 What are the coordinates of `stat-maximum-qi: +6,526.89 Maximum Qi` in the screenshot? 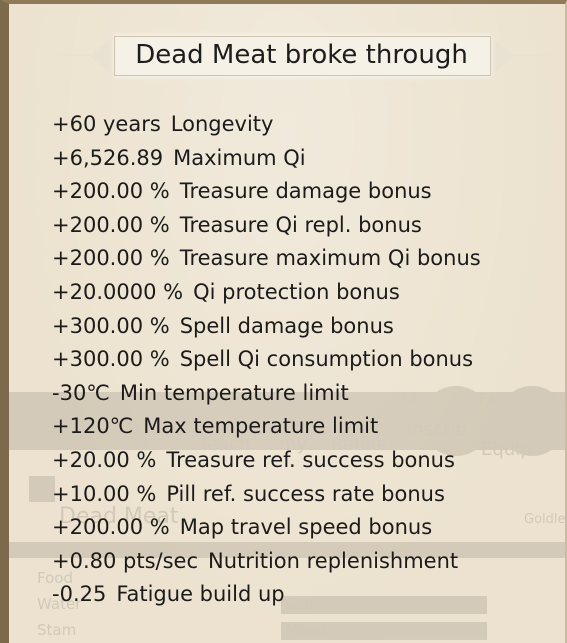 It's located at (266, 159).